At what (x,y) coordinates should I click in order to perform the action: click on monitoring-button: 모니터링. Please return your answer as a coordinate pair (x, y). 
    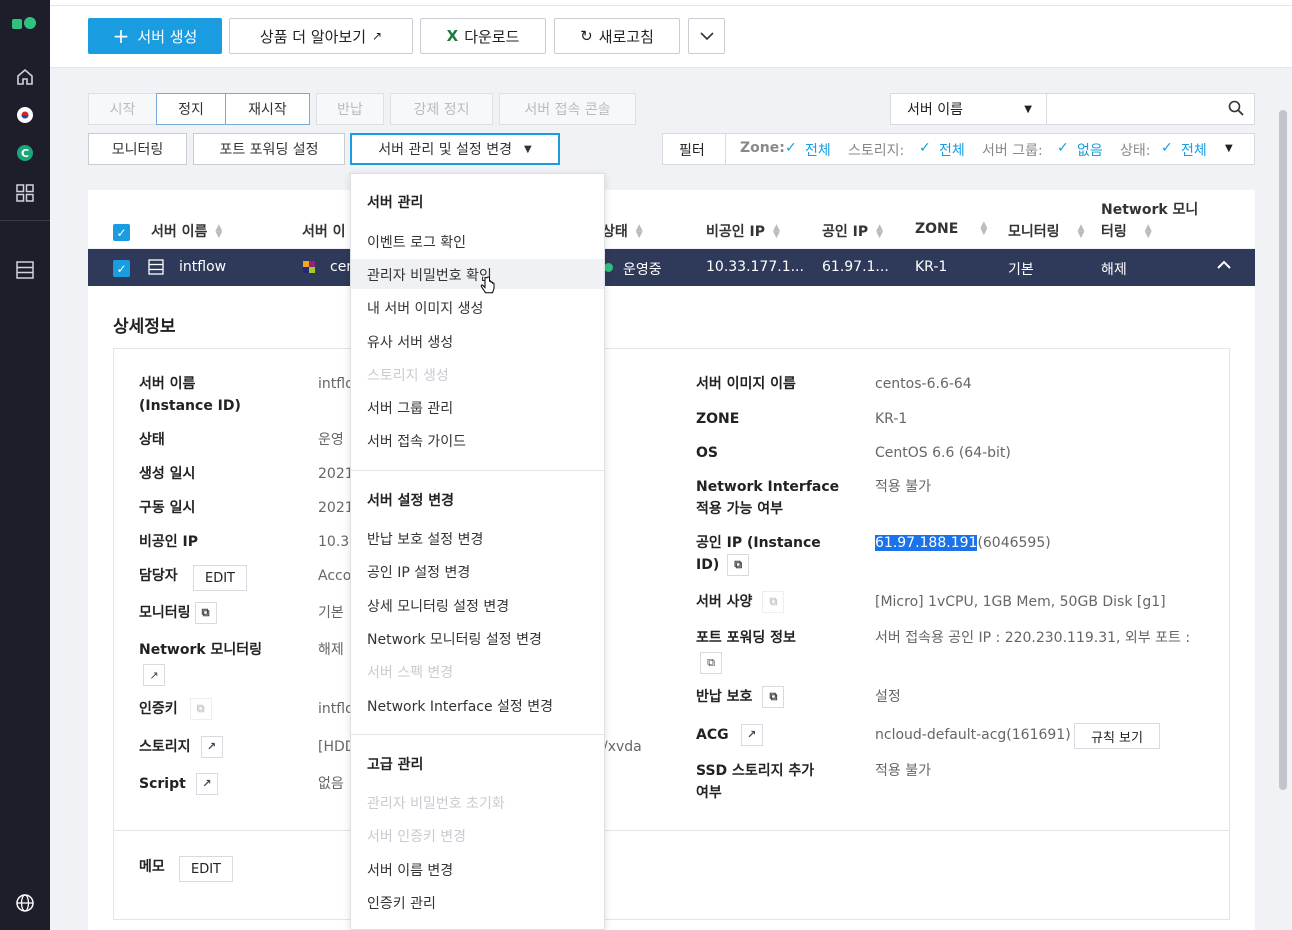
    Looking at the image, I should click on (137, 149).